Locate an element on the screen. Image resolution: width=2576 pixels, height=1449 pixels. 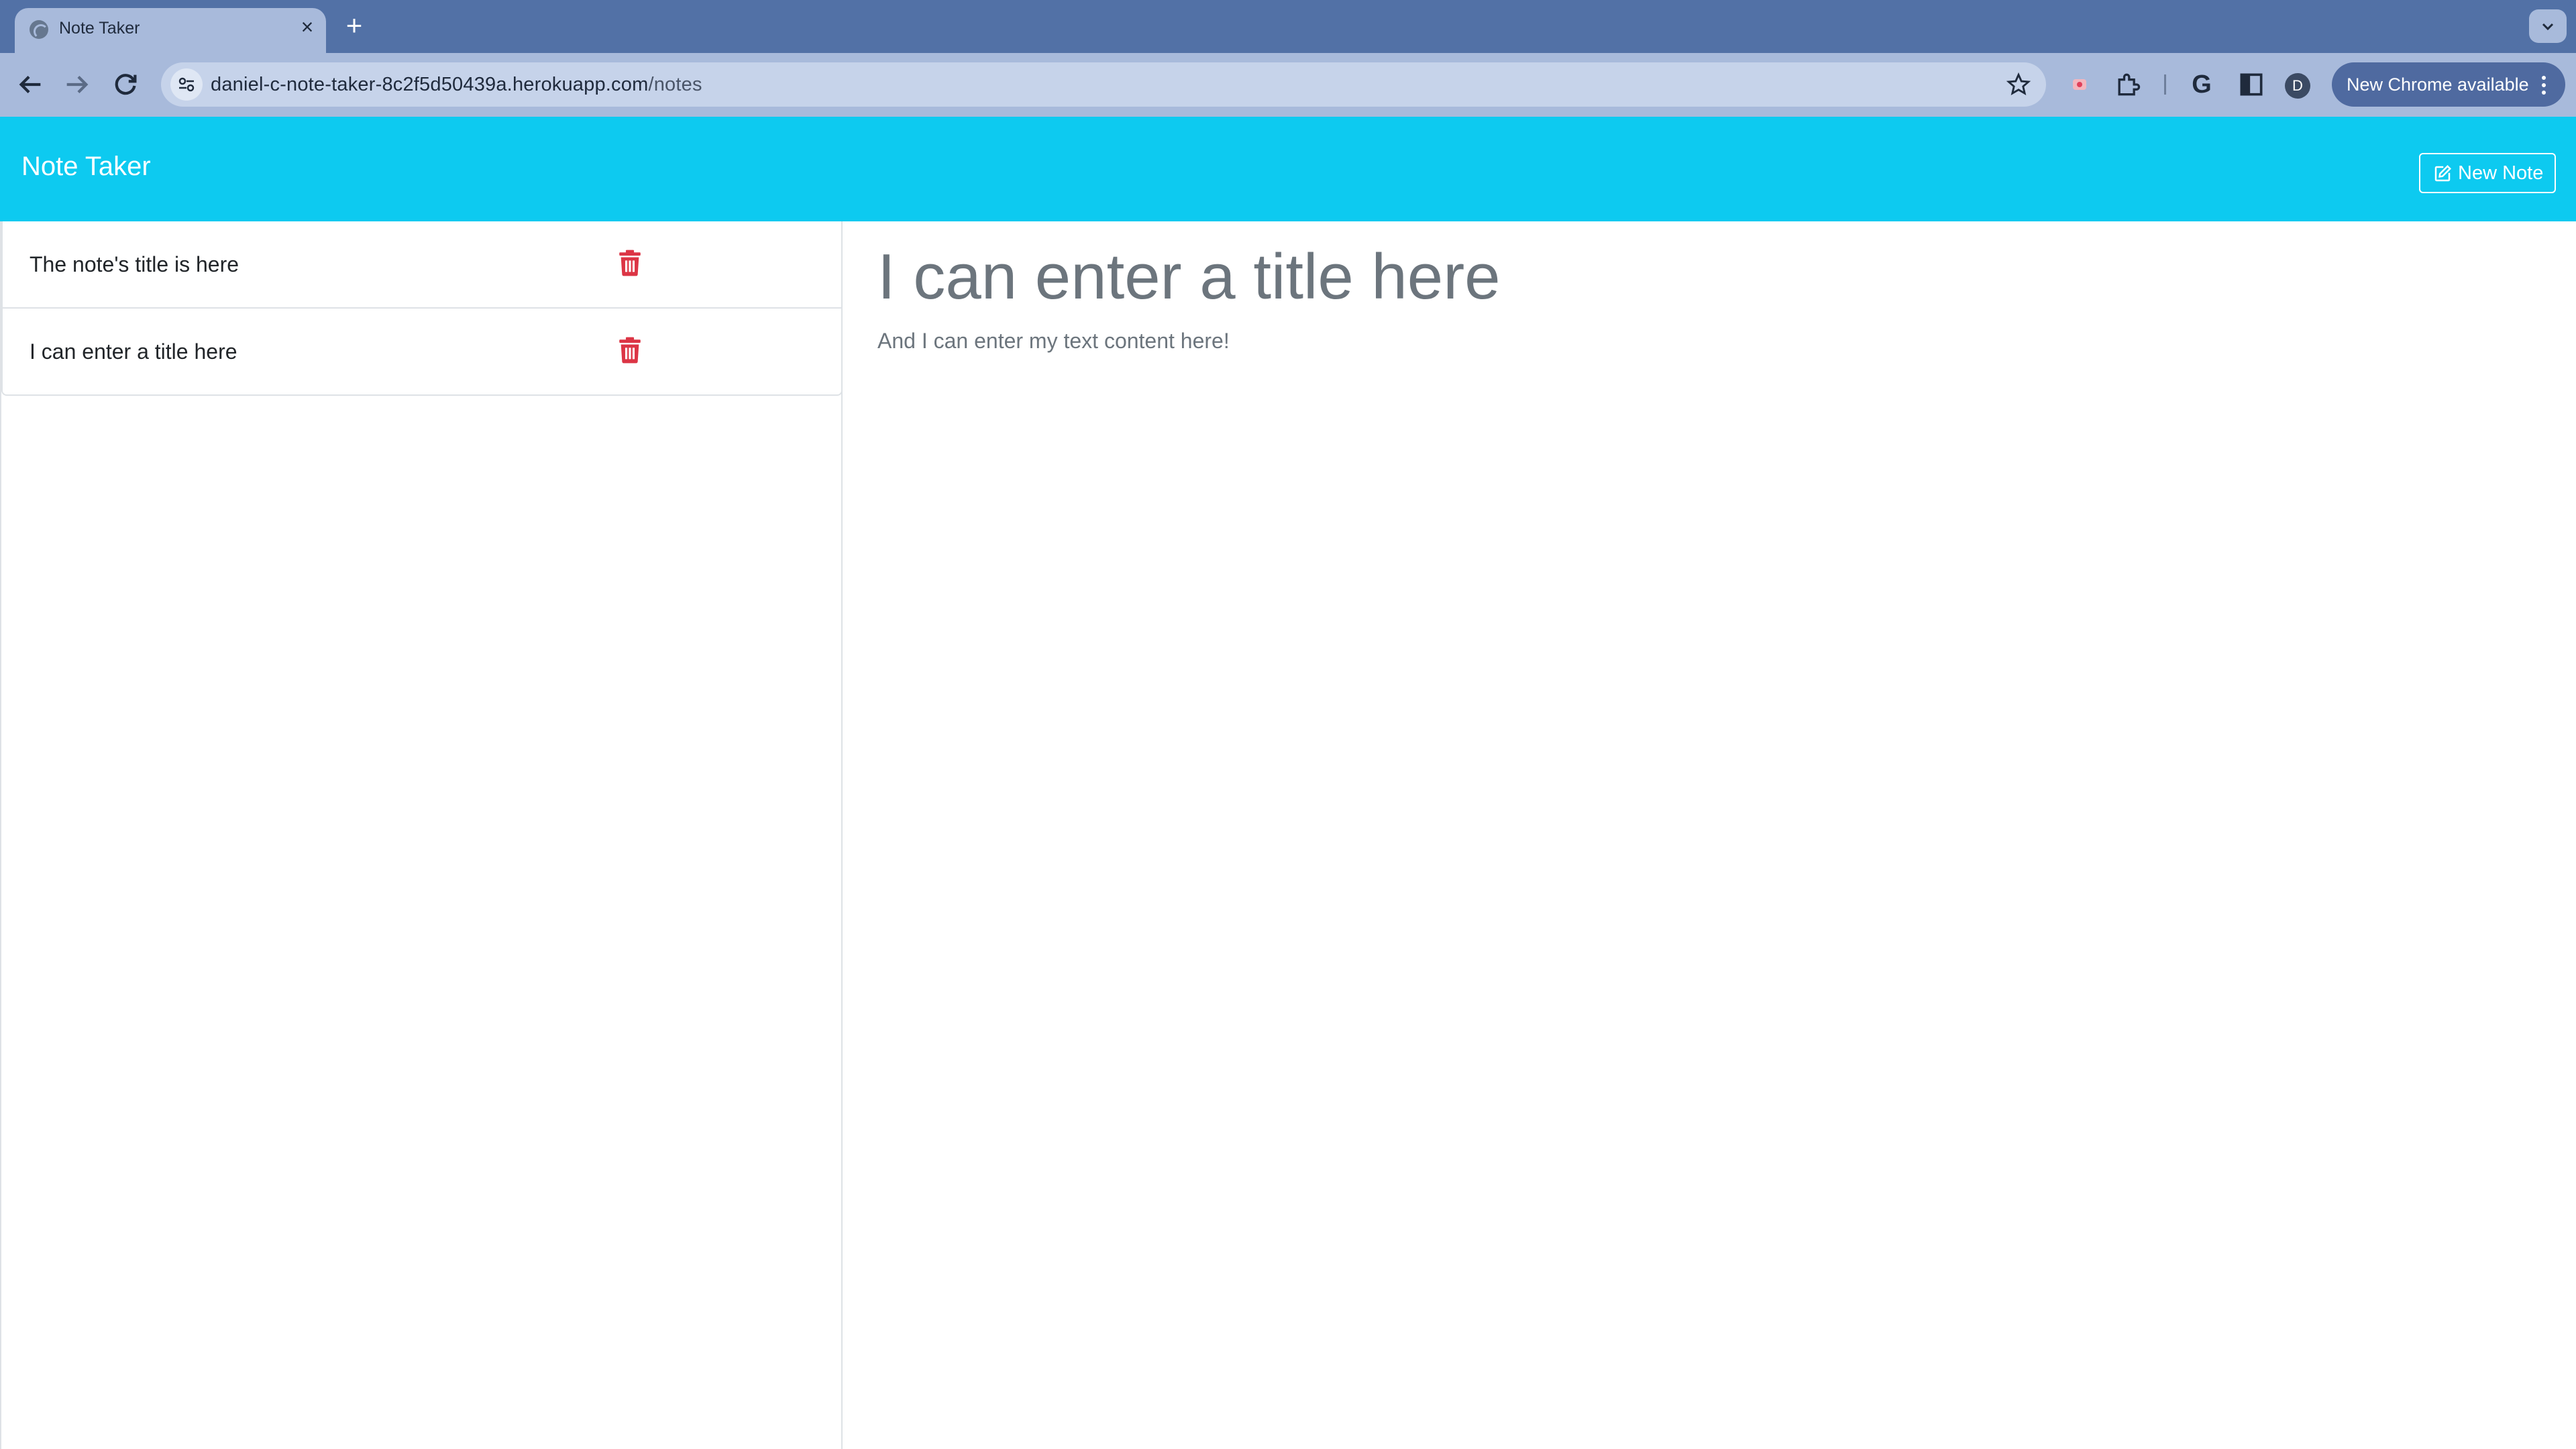
new-note-button: New Note is located at coordinates (2487, 173).